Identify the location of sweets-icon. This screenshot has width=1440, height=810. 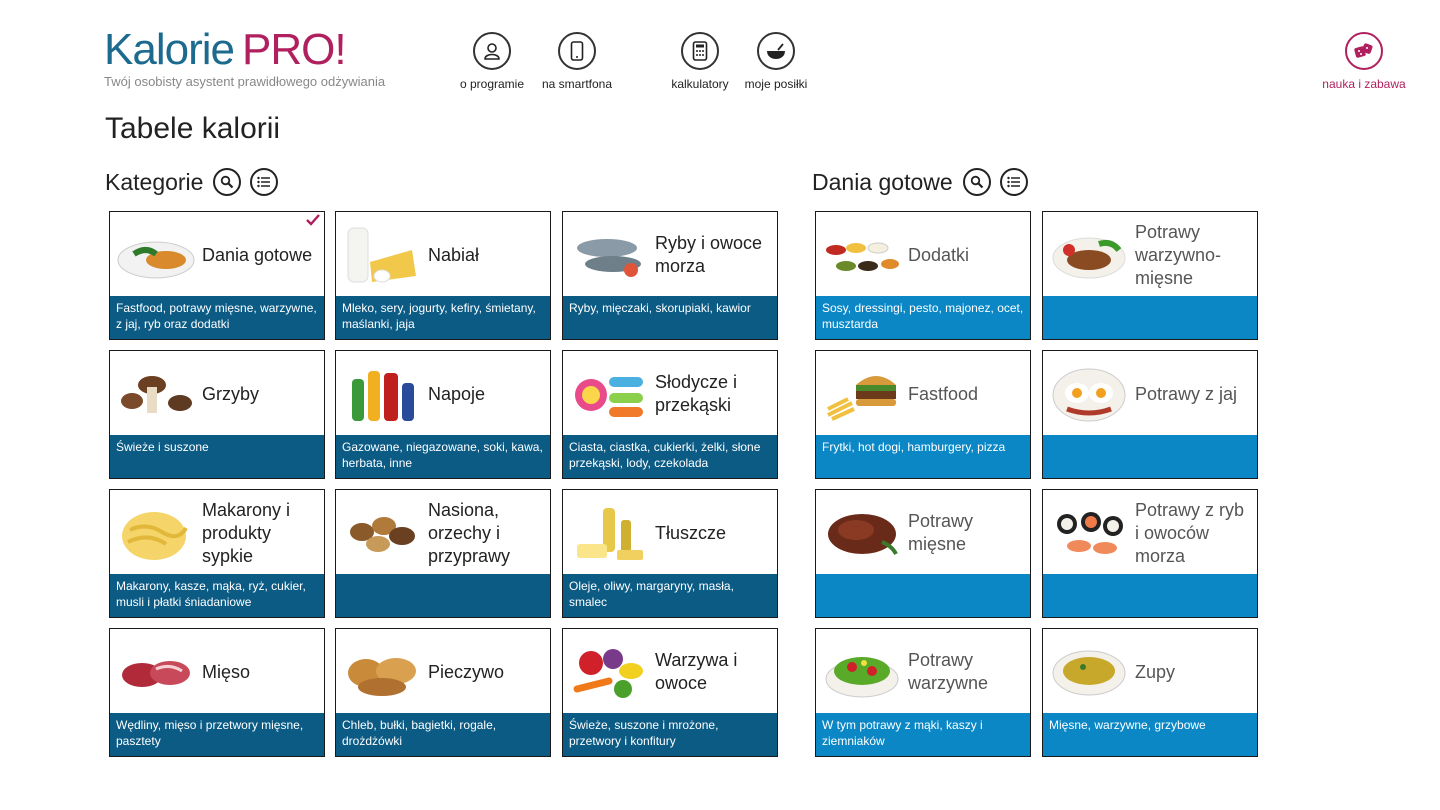
(609, 397).